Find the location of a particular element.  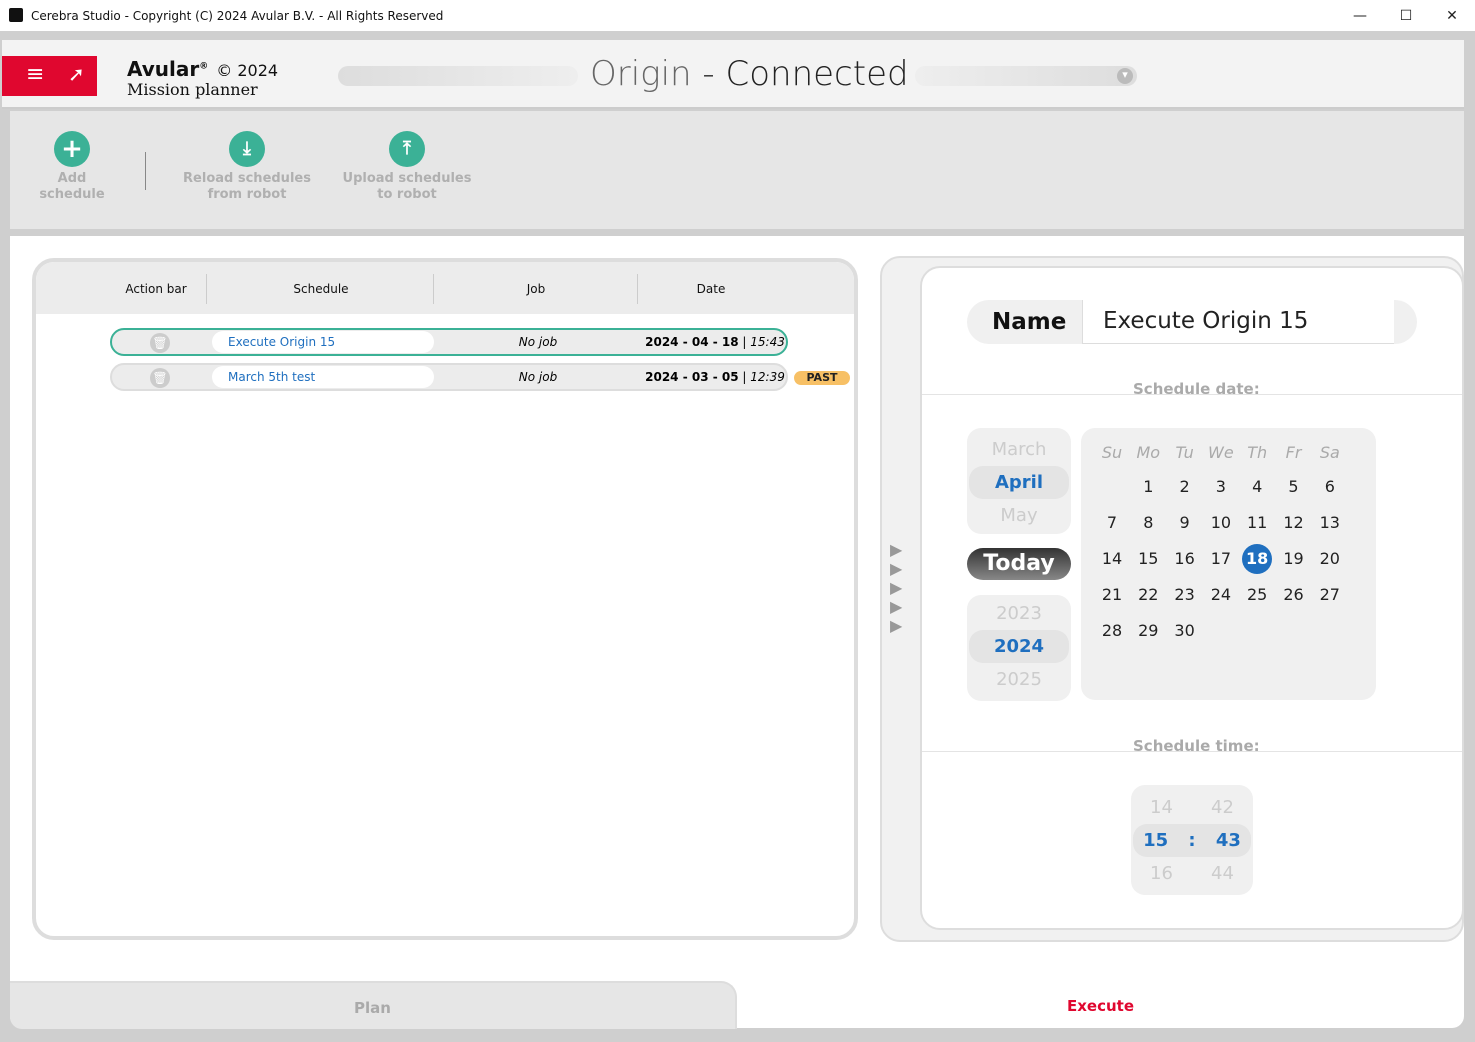

calendar-day: 12 is located at coordinates (1294, 523).